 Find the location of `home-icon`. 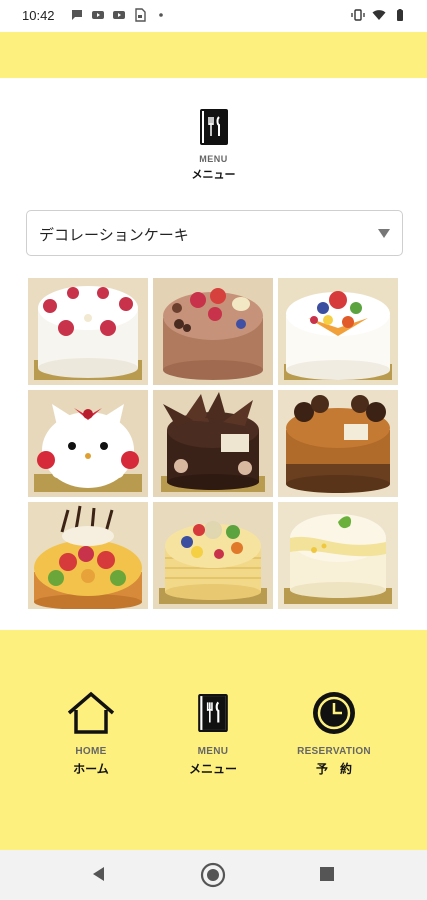

home-icon is located at coordinates (91, 713).